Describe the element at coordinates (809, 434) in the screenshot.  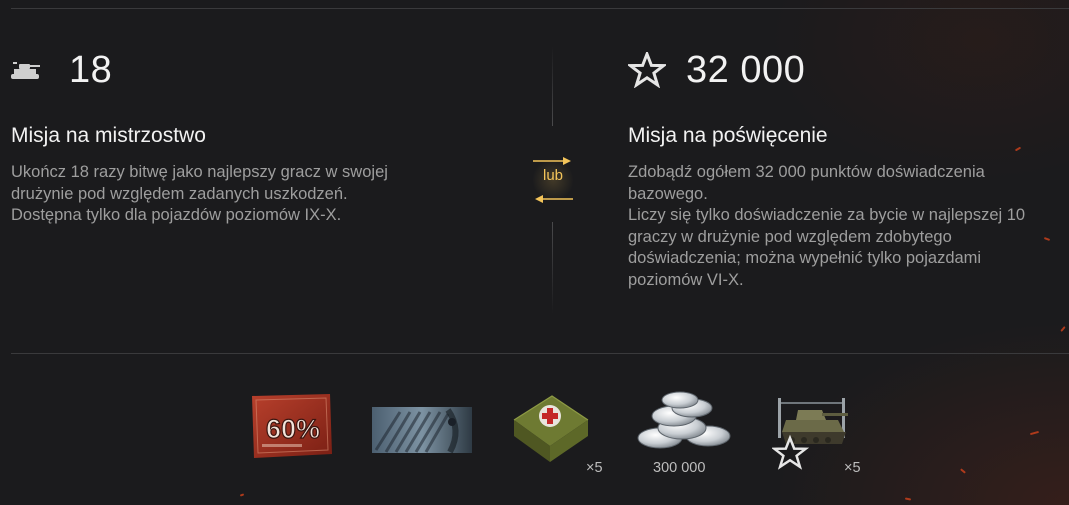
I see `tank-with-star-icon` at that location.